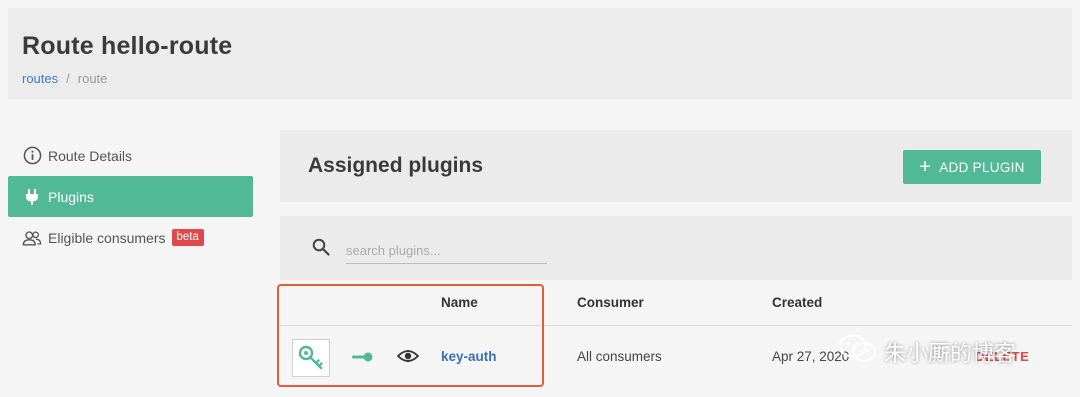  What do you see at coordinates (127, 46) in the screenshot?
I see `page-title: Route hello-route` at bounding box center [127, 46].